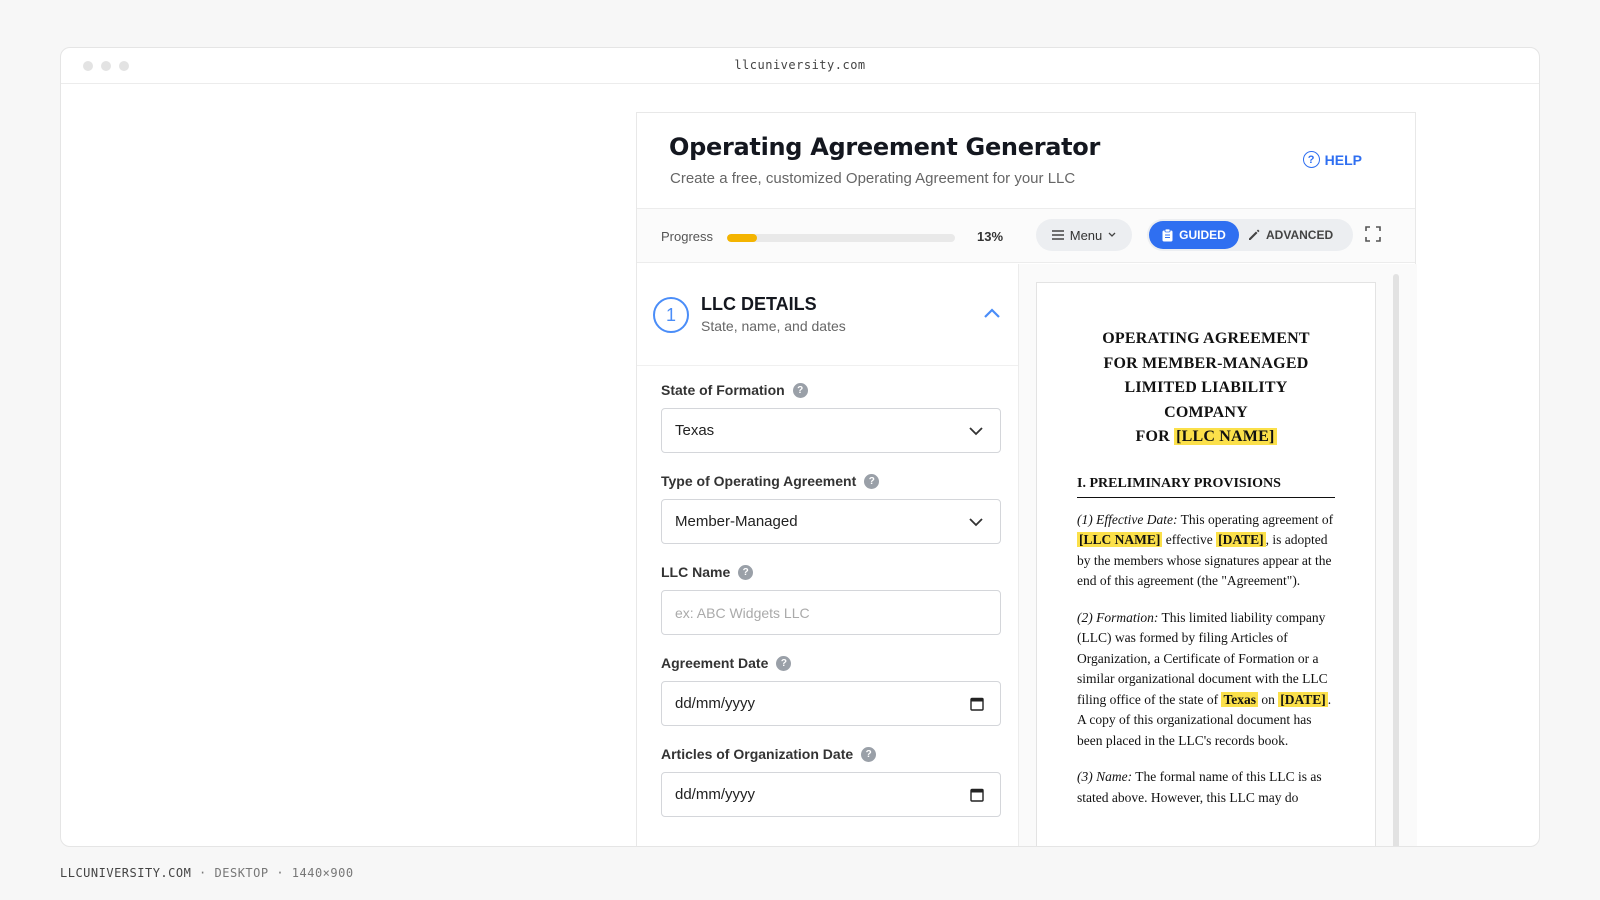 The image size is (1600, 900). Describe the element at coordinates (1206, 487) in the screenshot. I see `document-section-heading: I. PRELIMINARY PROVISIONS` at that location.